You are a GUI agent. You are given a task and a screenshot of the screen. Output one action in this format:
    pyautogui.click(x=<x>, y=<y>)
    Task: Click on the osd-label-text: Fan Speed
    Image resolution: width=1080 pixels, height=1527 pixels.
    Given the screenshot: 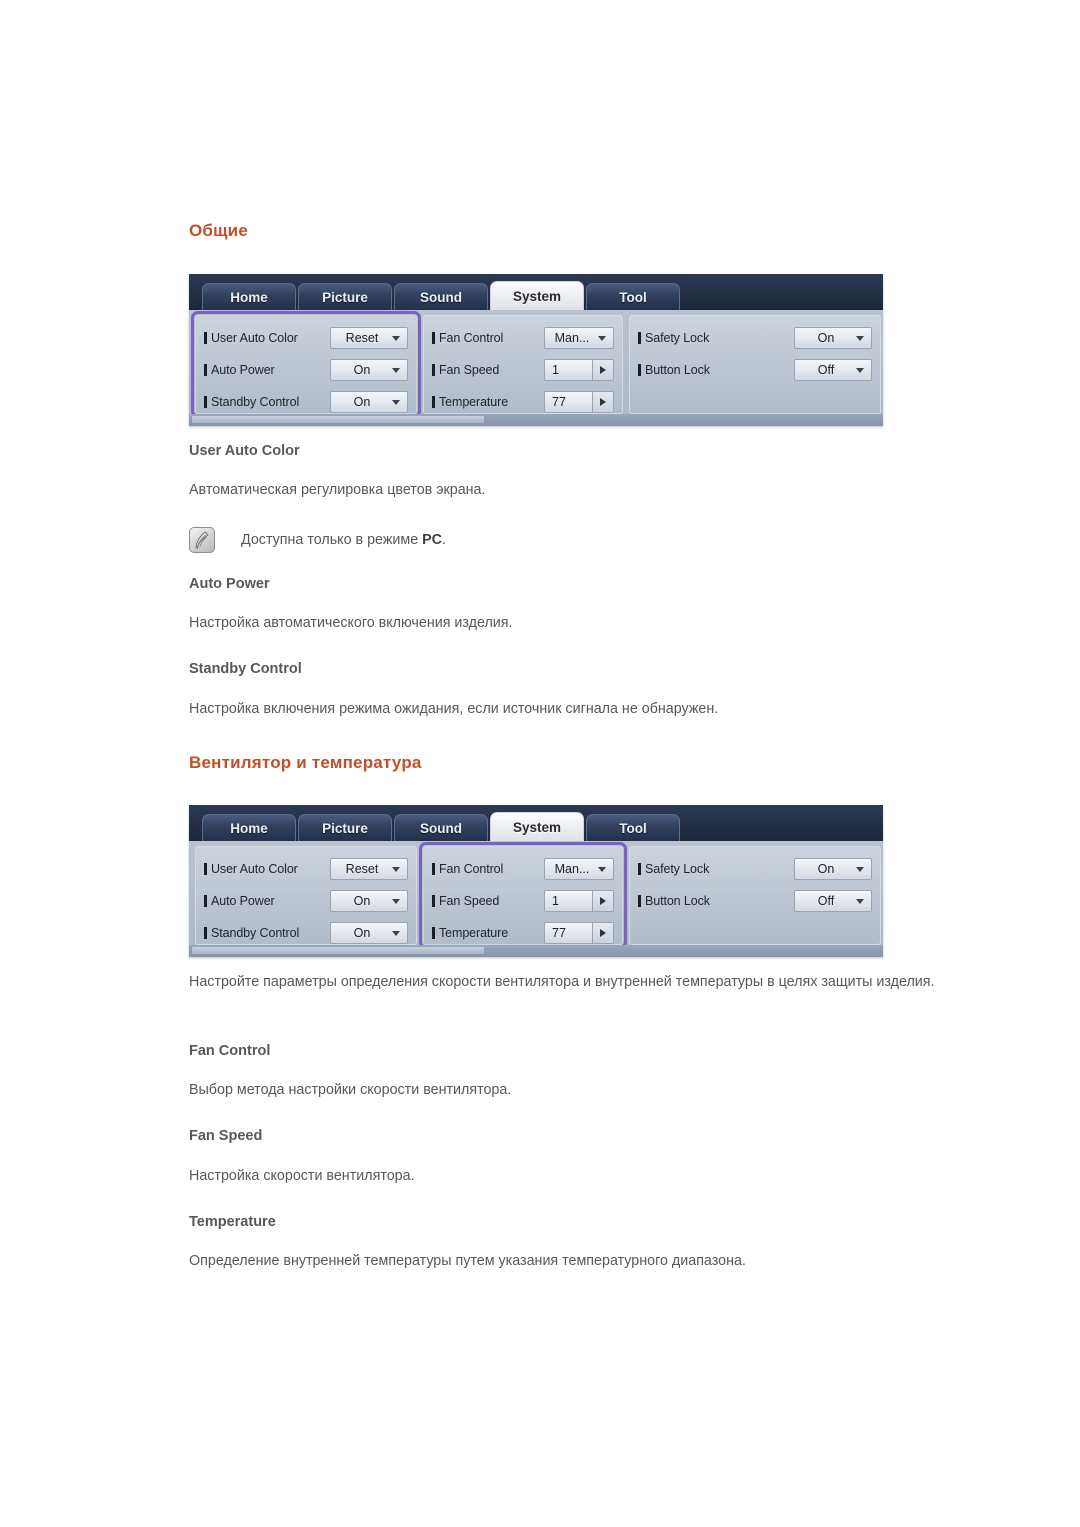 What is the action you would take?
    pyautogui.click(x=469, y=901)
    